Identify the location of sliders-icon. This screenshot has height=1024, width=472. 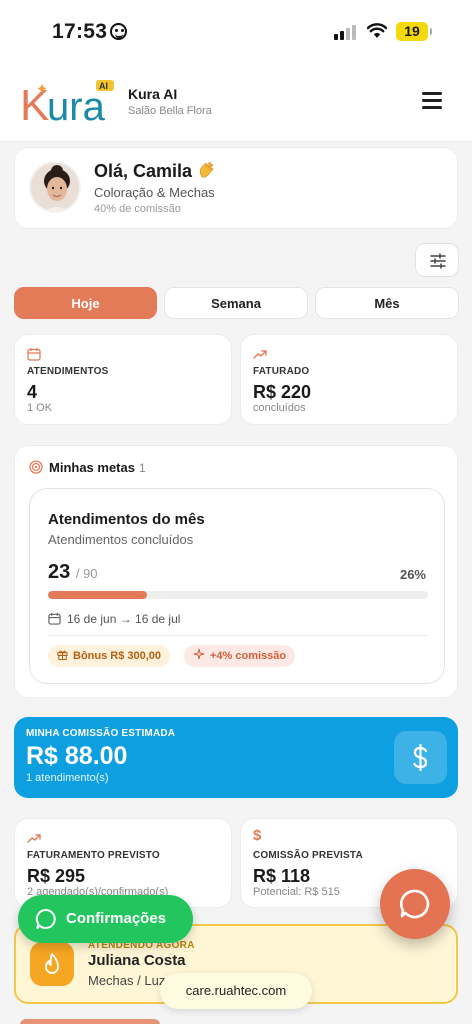
(438, 261).